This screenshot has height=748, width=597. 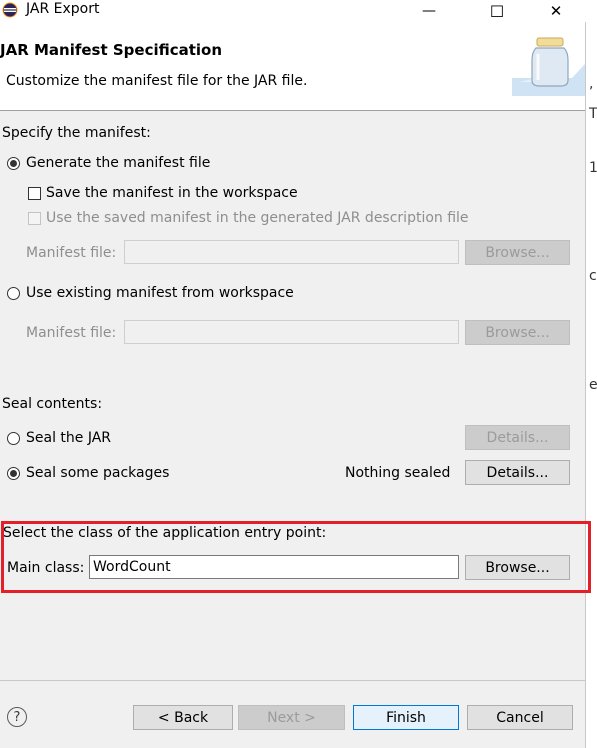 What do you see at coordinates (111, 50) in the screenshot?
I see `page-title: JAR Manifest Specification` at bounding box center [111, 50].